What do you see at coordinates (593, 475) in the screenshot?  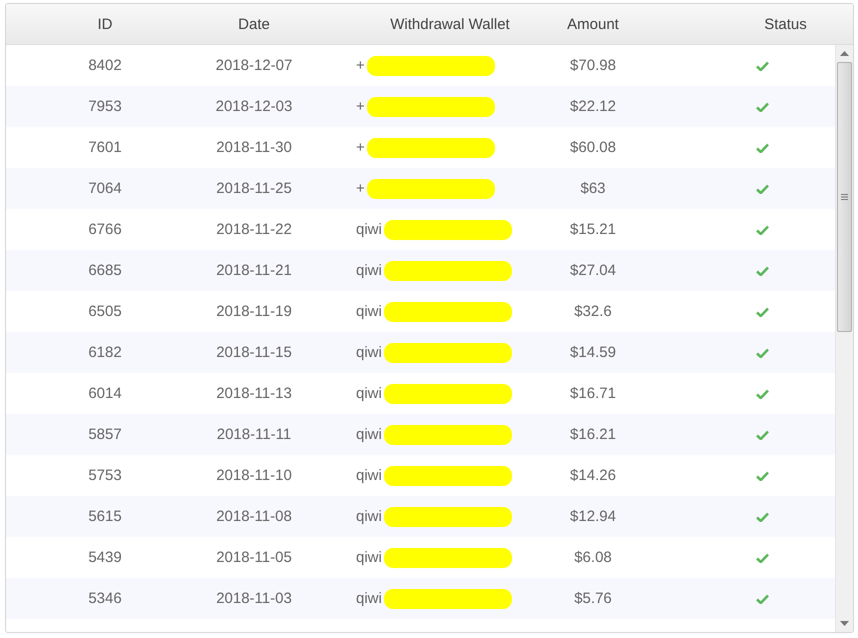 I see `table-cell: $14.26` at bounding box center [593, 475].